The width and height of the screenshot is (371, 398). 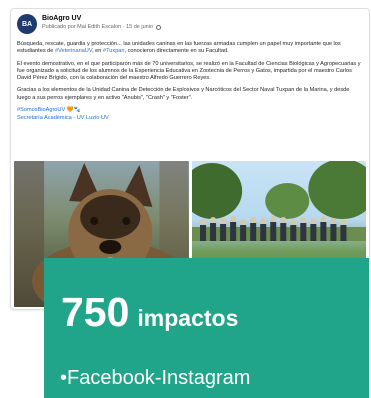 I want to click on paragraph-1-mid: , en, so click(x=97, y=51).